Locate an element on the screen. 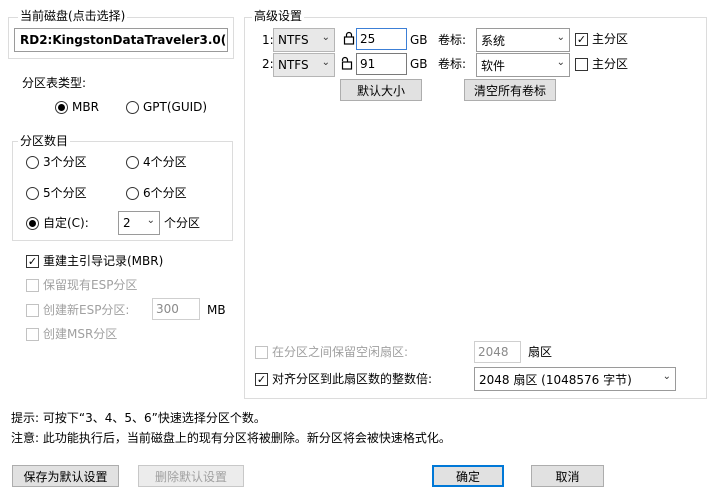 The image size is (714, 499). partition-1-unit: GB is located at coordinates (419, 40).